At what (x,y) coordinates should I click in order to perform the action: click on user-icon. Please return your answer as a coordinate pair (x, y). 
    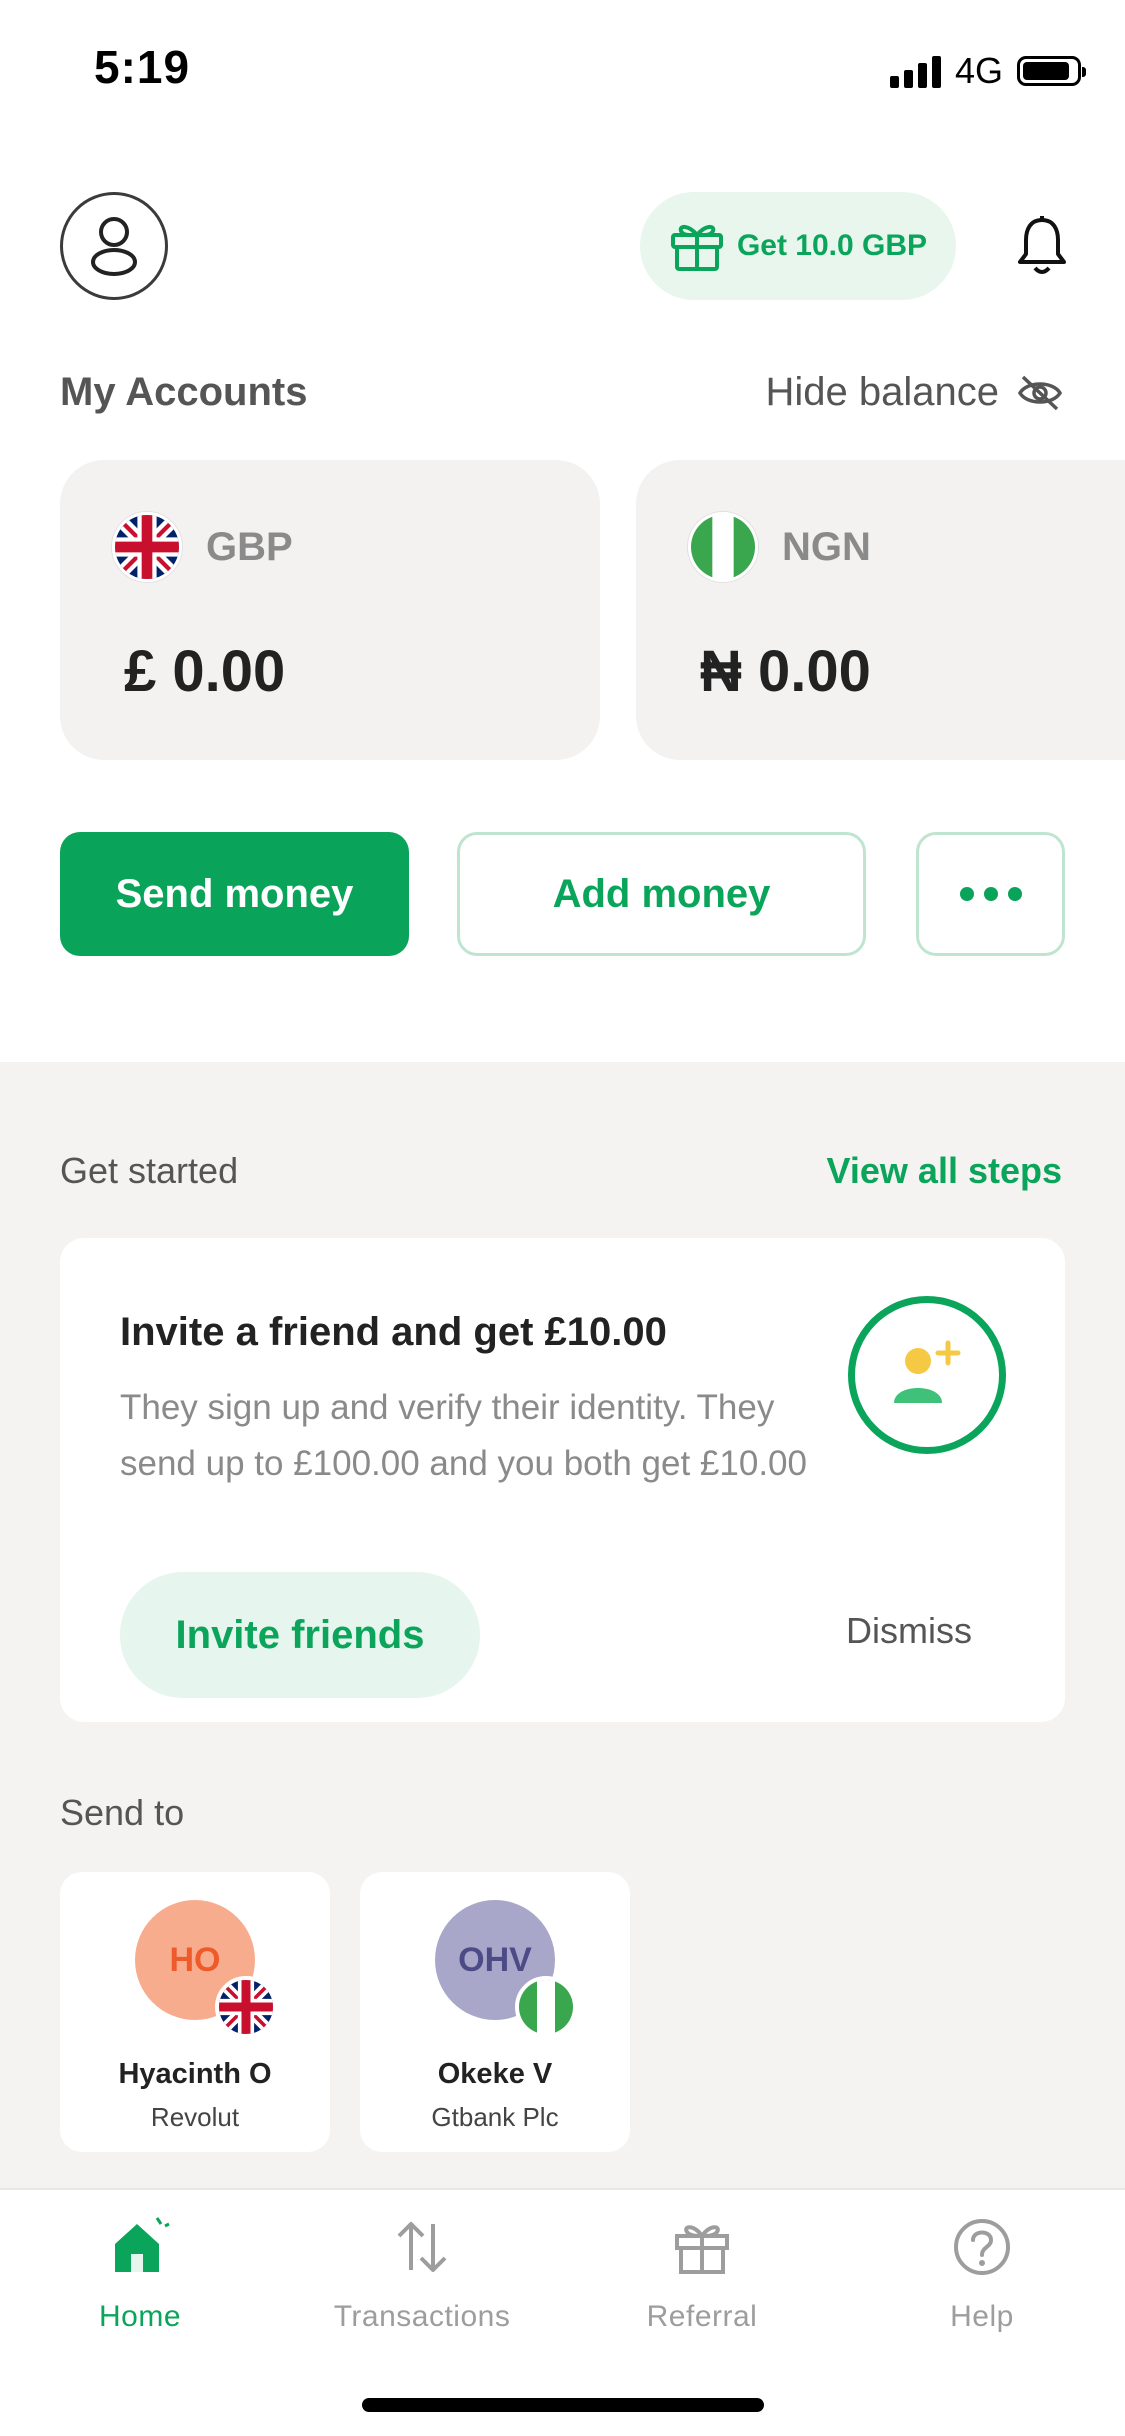
    Looking at the image, I should click on (114, 246).